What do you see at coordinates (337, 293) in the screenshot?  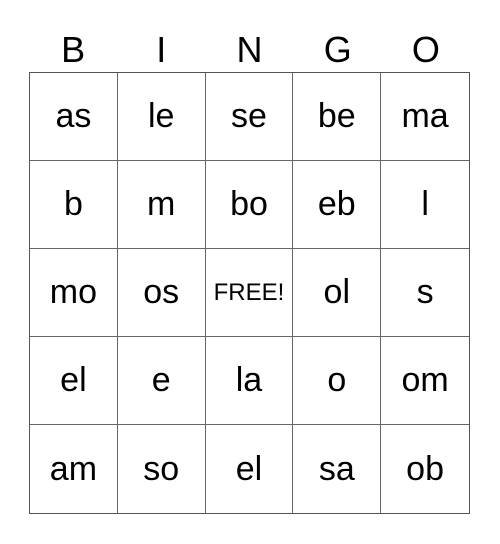 I see `bingo-cell: ol` at bounding box center [337, 293].